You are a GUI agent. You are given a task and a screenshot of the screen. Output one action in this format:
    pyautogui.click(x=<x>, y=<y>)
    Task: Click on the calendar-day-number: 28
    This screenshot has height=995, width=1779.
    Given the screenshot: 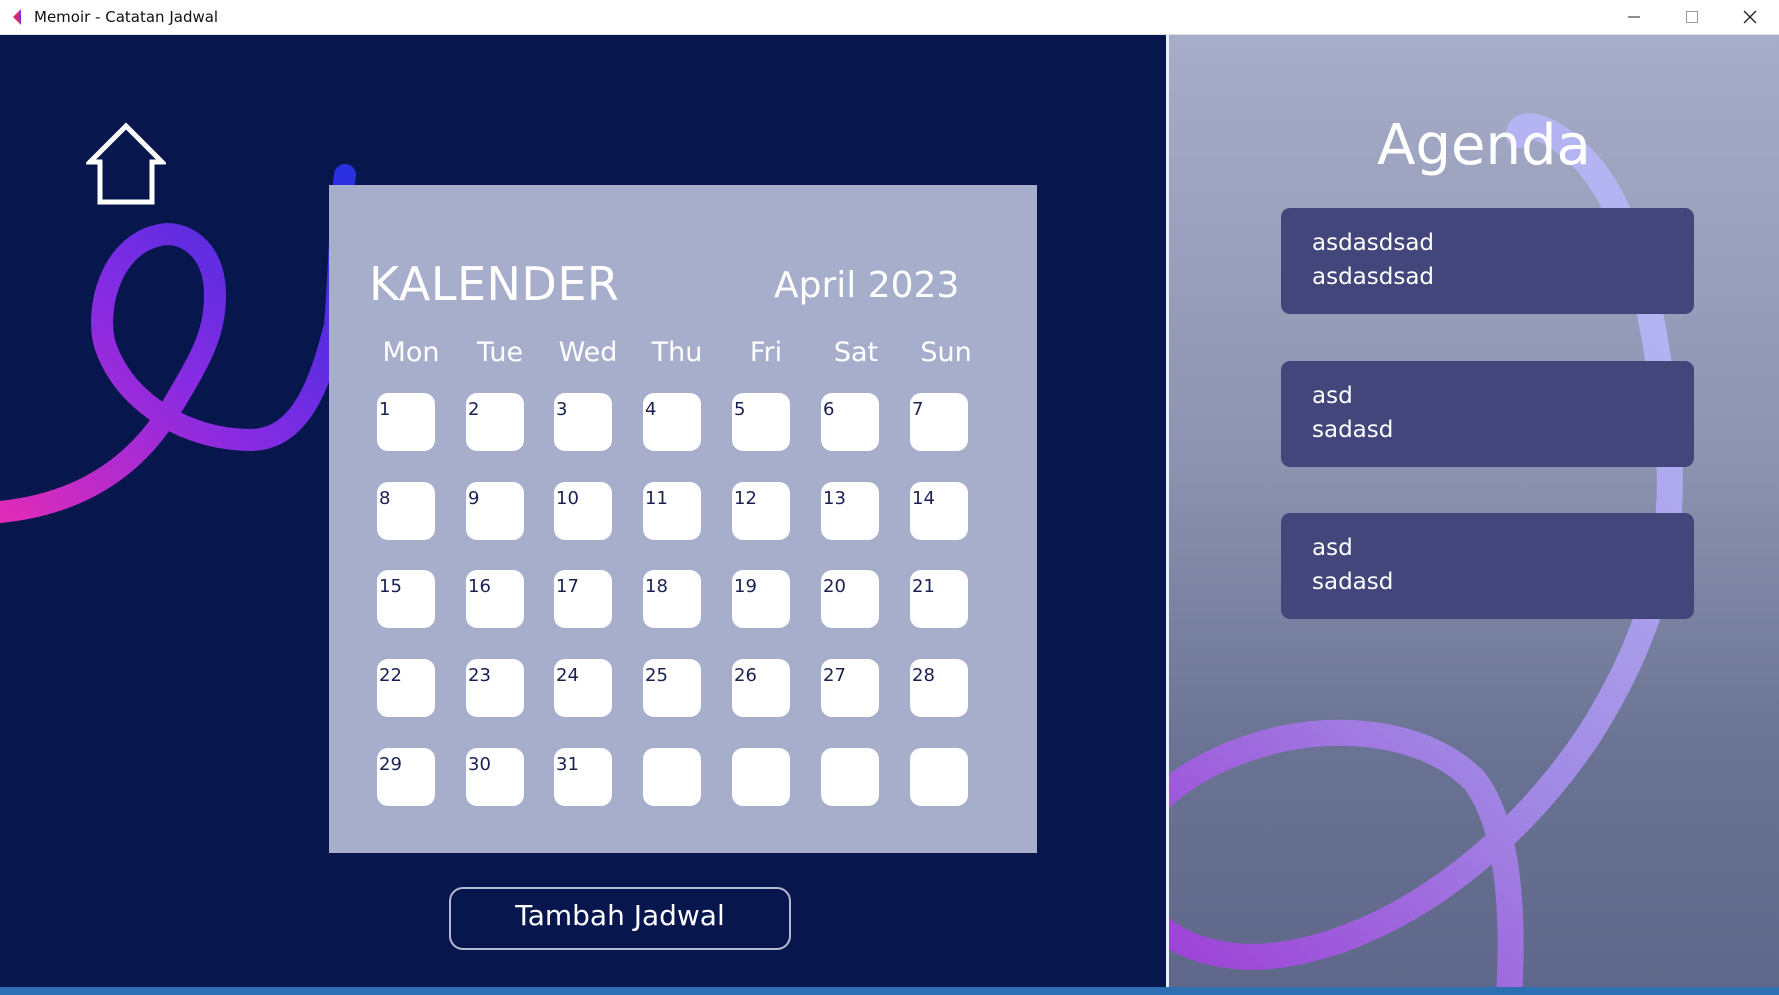 What is the action you would take?
    pyautogui.click(x=923, y=675)
    